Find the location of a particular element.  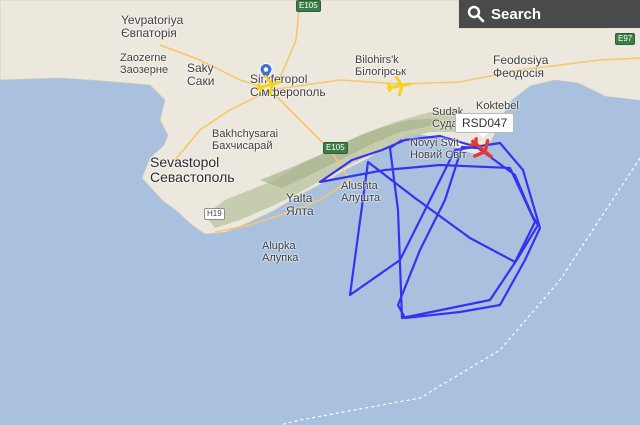

selected-aircraft-icon is located at coordinates (482, 149).